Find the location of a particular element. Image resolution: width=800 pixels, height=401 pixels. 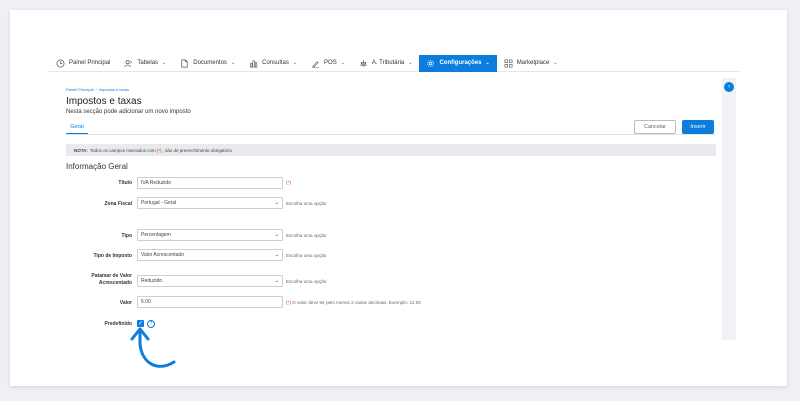

nav-label: A. Tributária is located at coordinates (388, 63).